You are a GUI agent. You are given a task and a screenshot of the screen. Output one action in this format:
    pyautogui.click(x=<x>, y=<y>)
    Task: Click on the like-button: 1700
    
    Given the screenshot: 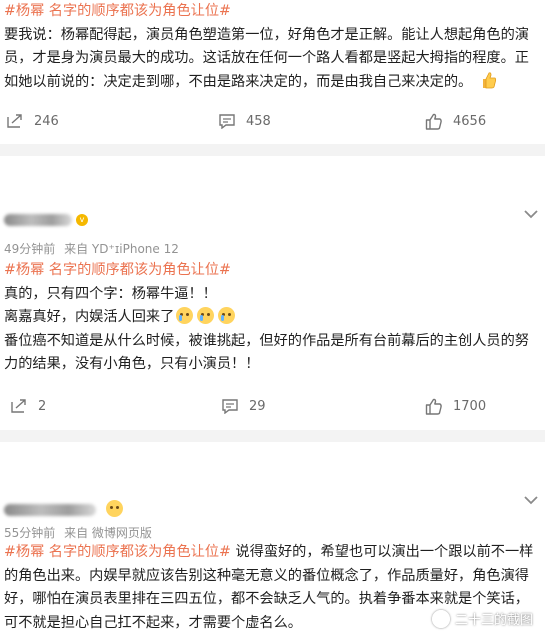 What is the action you would take?
    pyautogui.click(x=455, y=406)
    